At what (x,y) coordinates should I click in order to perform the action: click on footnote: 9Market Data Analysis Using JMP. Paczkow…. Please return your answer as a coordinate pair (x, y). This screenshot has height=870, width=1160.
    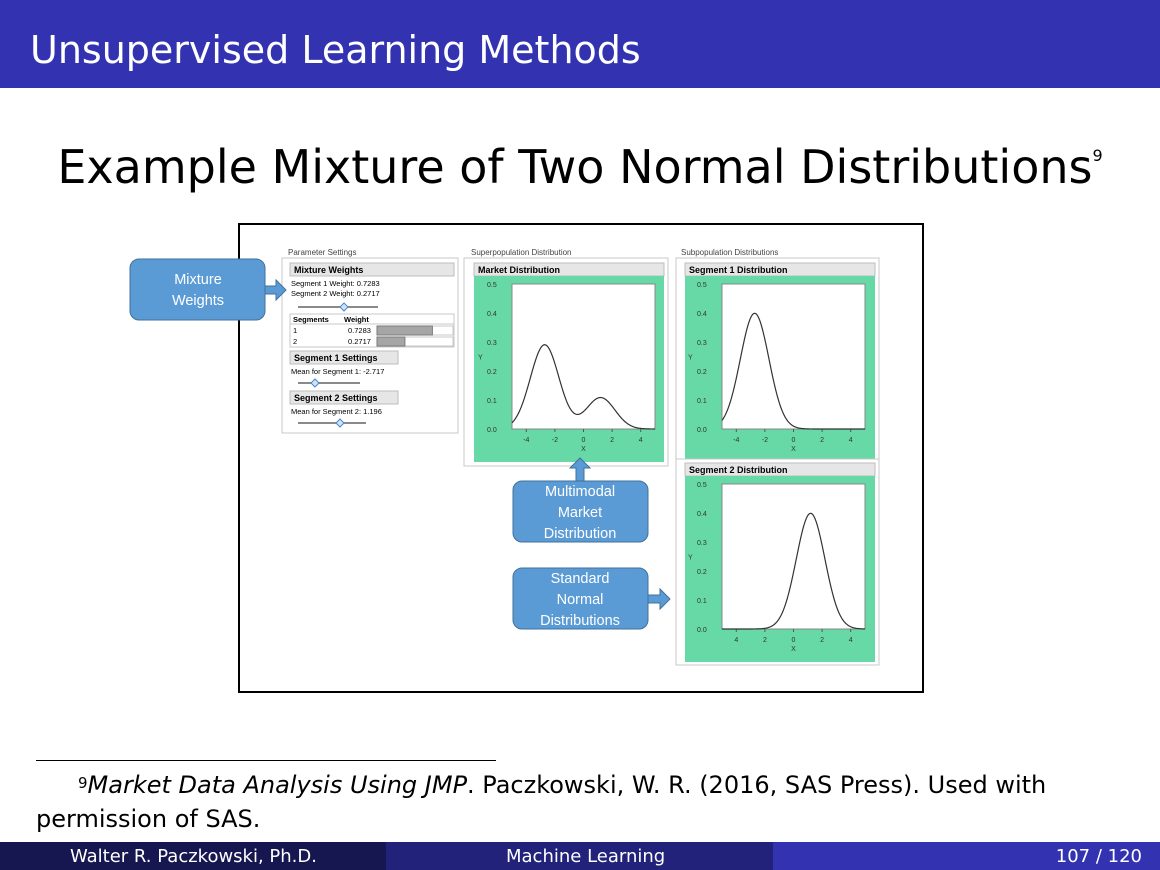
    Looking at the image, I should click on (581, 802).